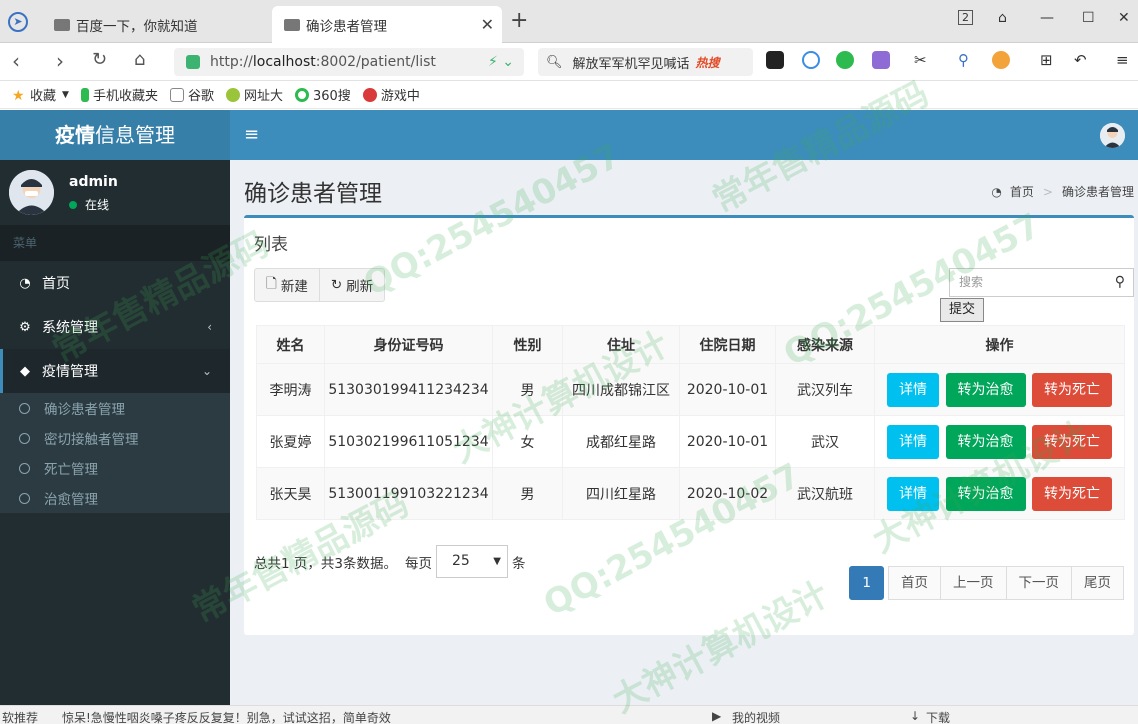  What do you see at coordinates (845, 60) in the screenshot?
I see `chat-icon` at bounding box center [845, 60].